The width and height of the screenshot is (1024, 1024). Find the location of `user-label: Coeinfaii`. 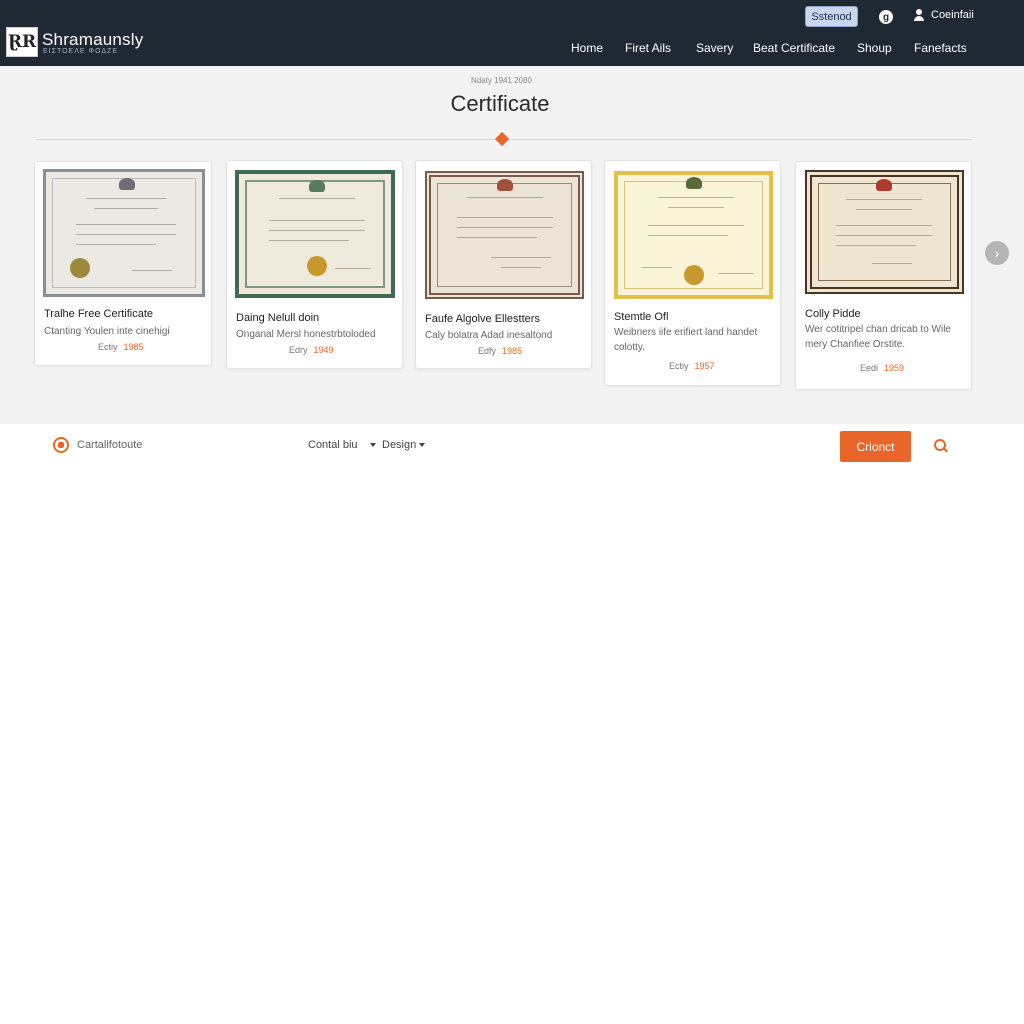

user-label: Coeinfaii is located at coordinates (952, 15).